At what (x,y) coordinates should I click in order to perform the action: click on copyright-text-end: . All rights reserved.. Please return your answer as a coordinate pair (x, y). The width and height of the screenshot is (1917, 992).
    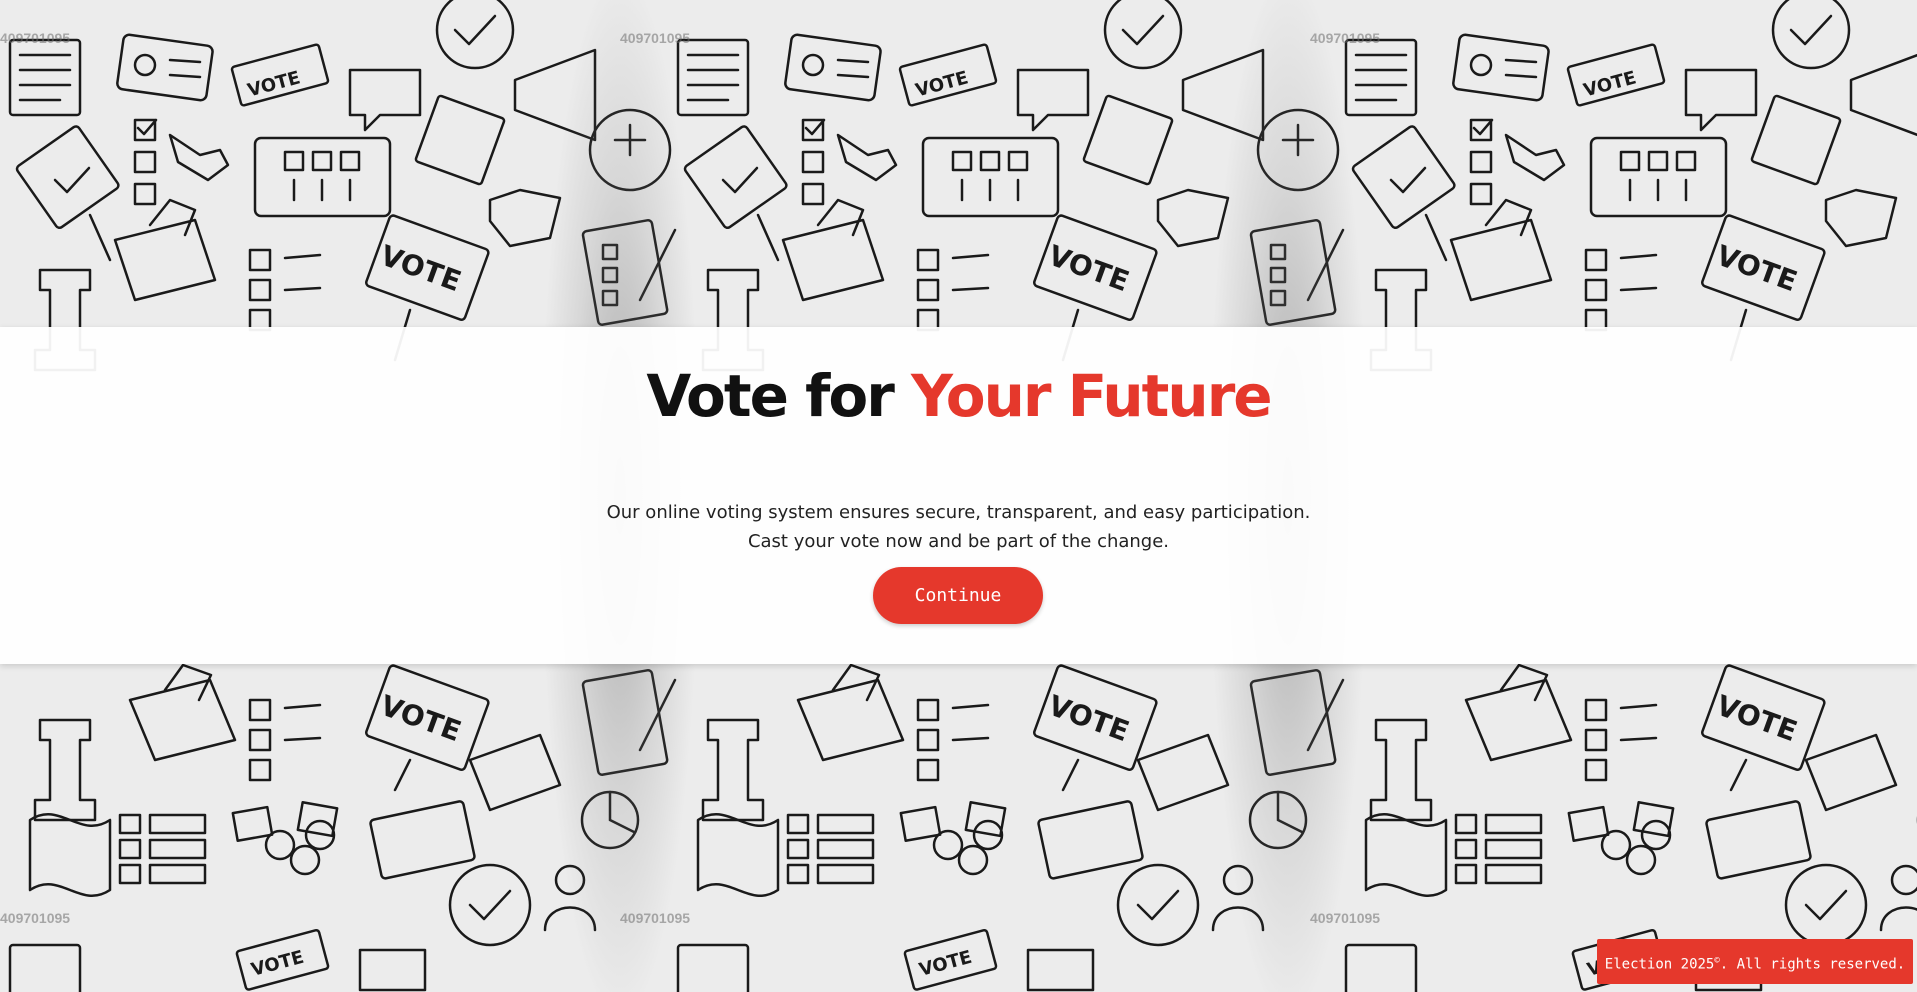
    Looking at the image, I should click on (1812, 964).